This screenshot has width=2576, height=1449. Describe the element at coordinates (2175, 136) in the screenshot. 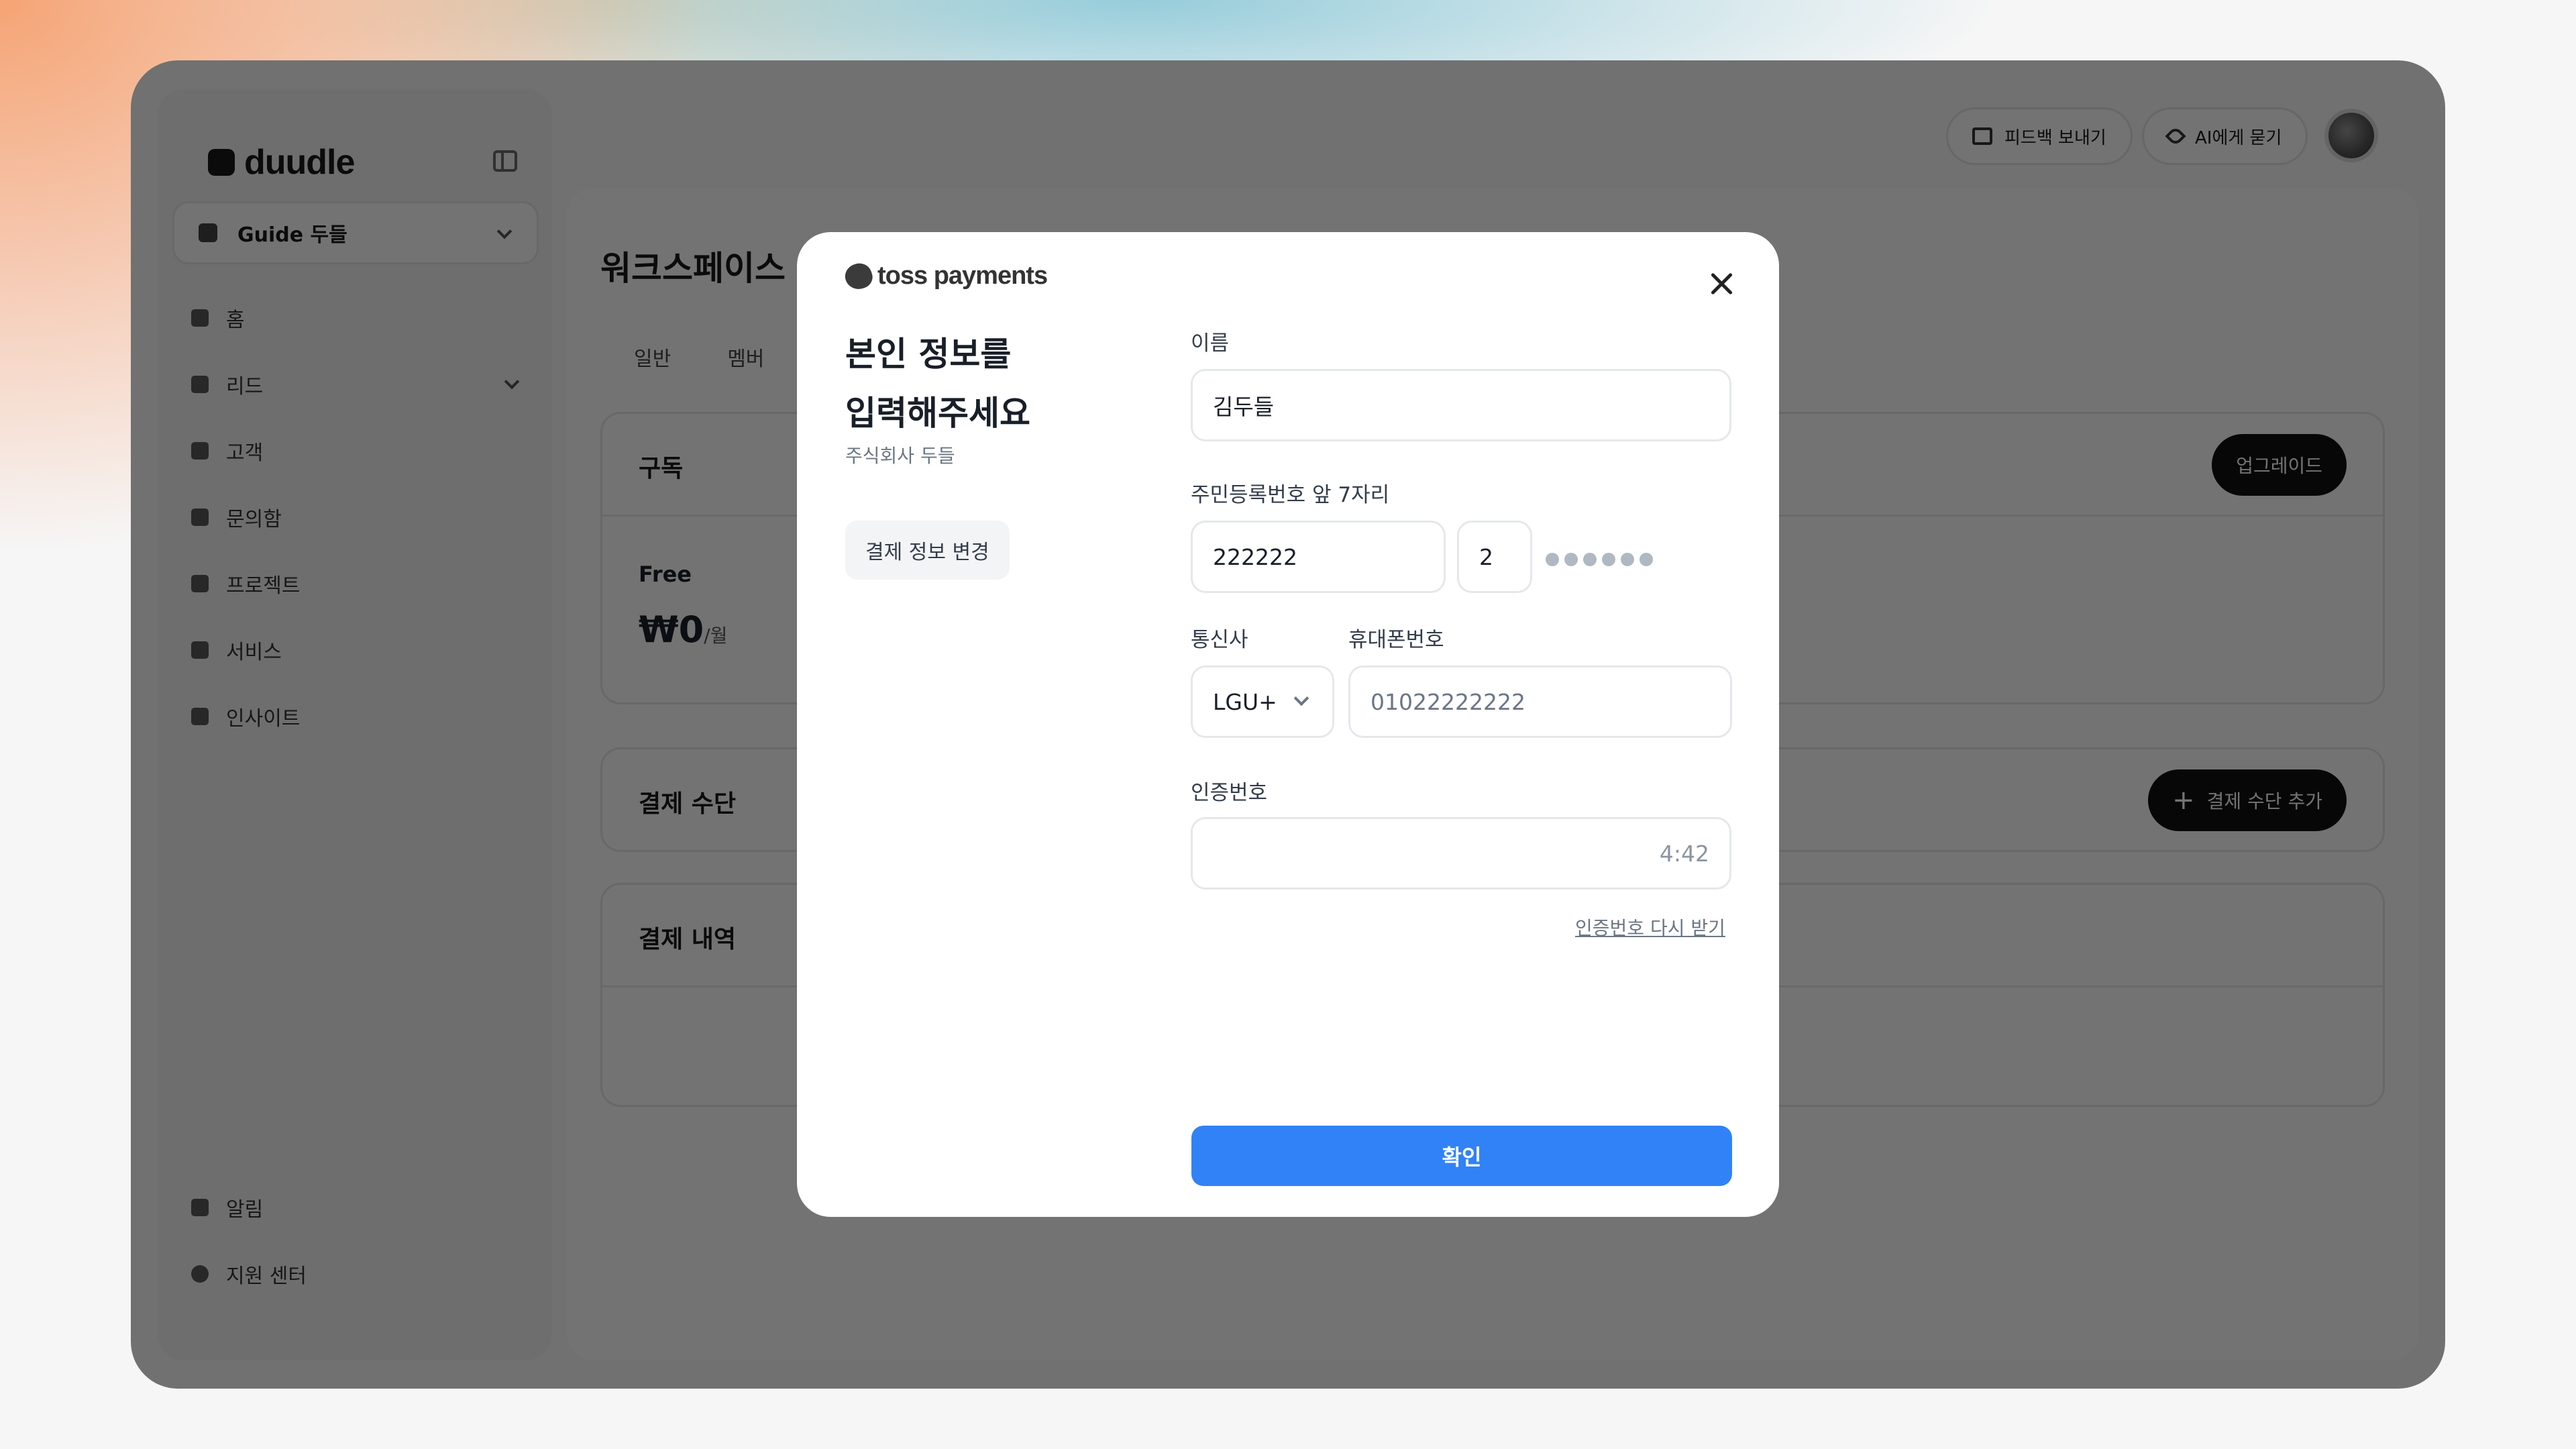

I see `sparkle-icon` at that location.